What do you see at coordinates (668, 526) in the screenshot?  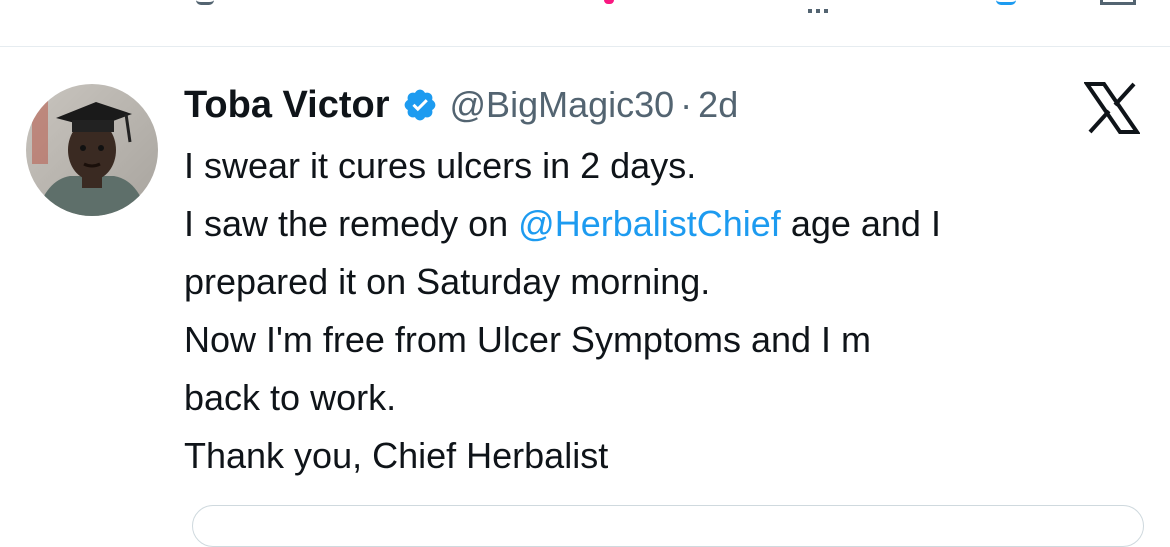 I see `quoted-card-edge` at bounding box center [668, 526].